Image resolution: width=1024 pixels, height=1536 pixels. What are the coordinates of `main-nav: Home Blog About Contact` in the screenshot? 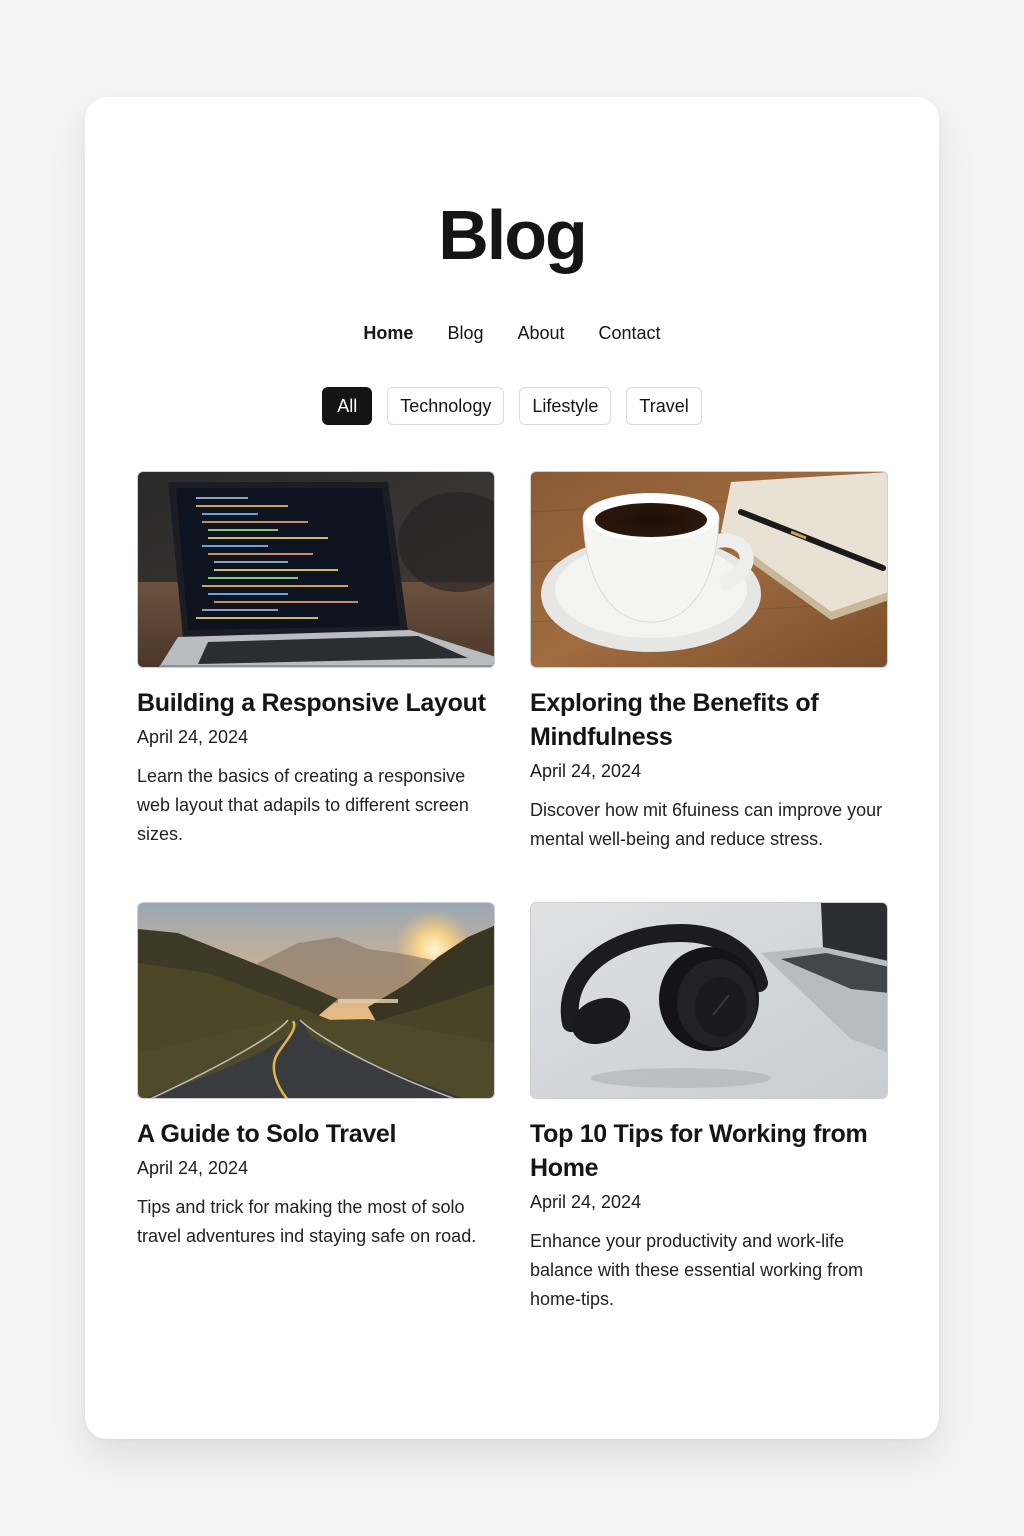 It's located at (512, 333).